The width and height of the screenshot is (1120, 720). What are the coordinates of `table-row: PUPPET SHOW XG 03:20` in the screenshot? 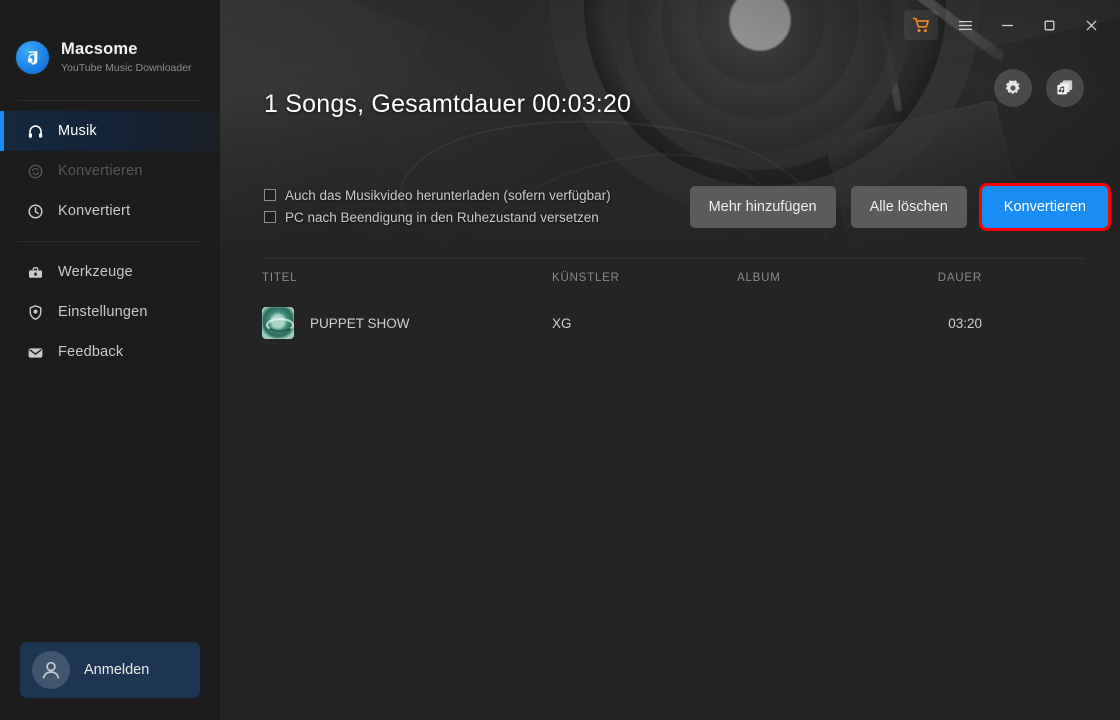 It's located at (670, 323).